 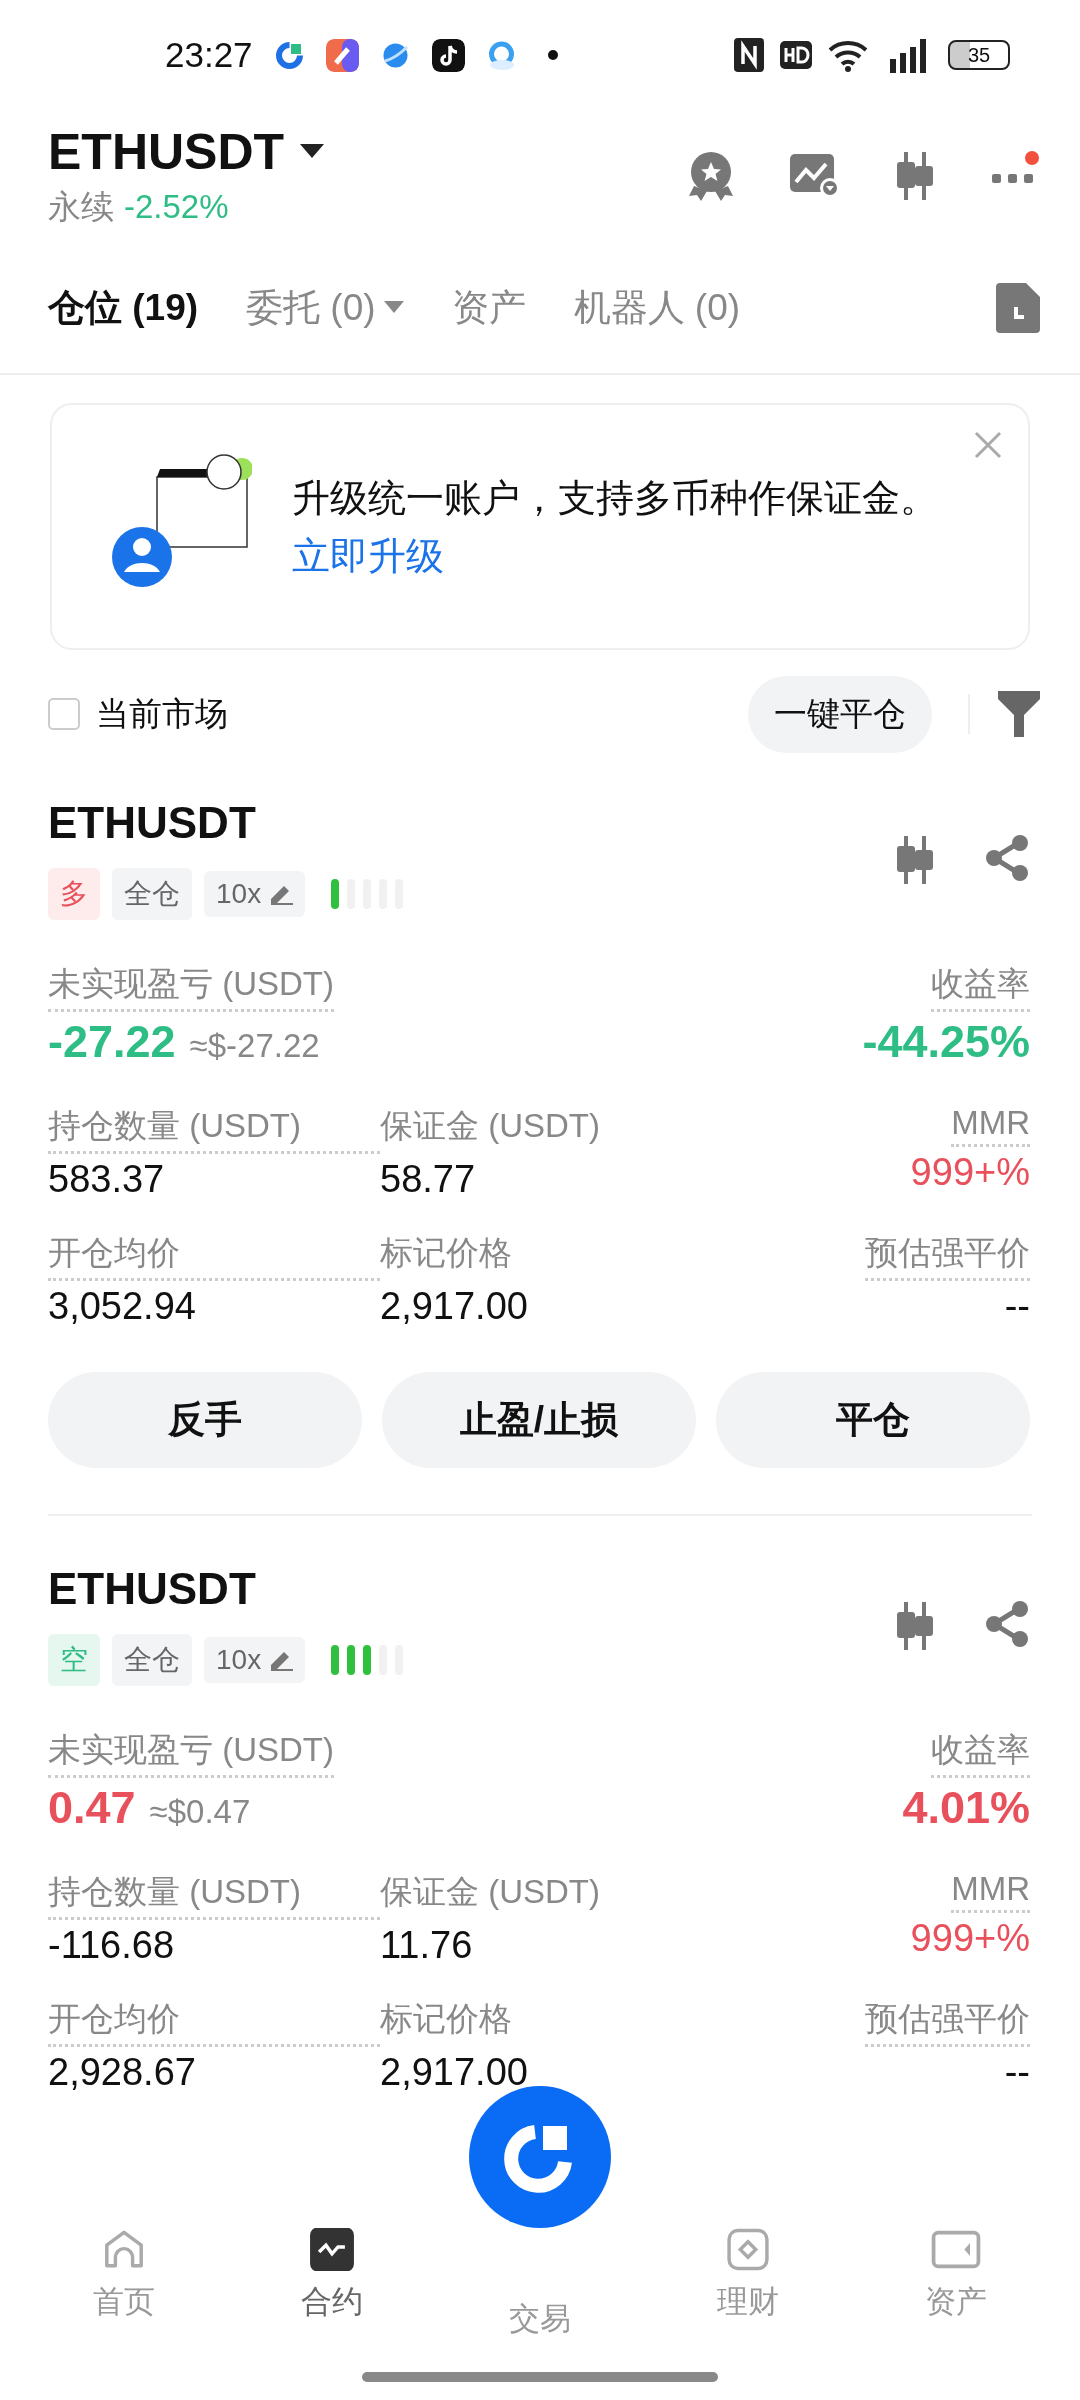 What do you see at coordinates (428, 1179) in the screenshot?
I see `metric-value: 58.77` at bounding box center [428, 1179].